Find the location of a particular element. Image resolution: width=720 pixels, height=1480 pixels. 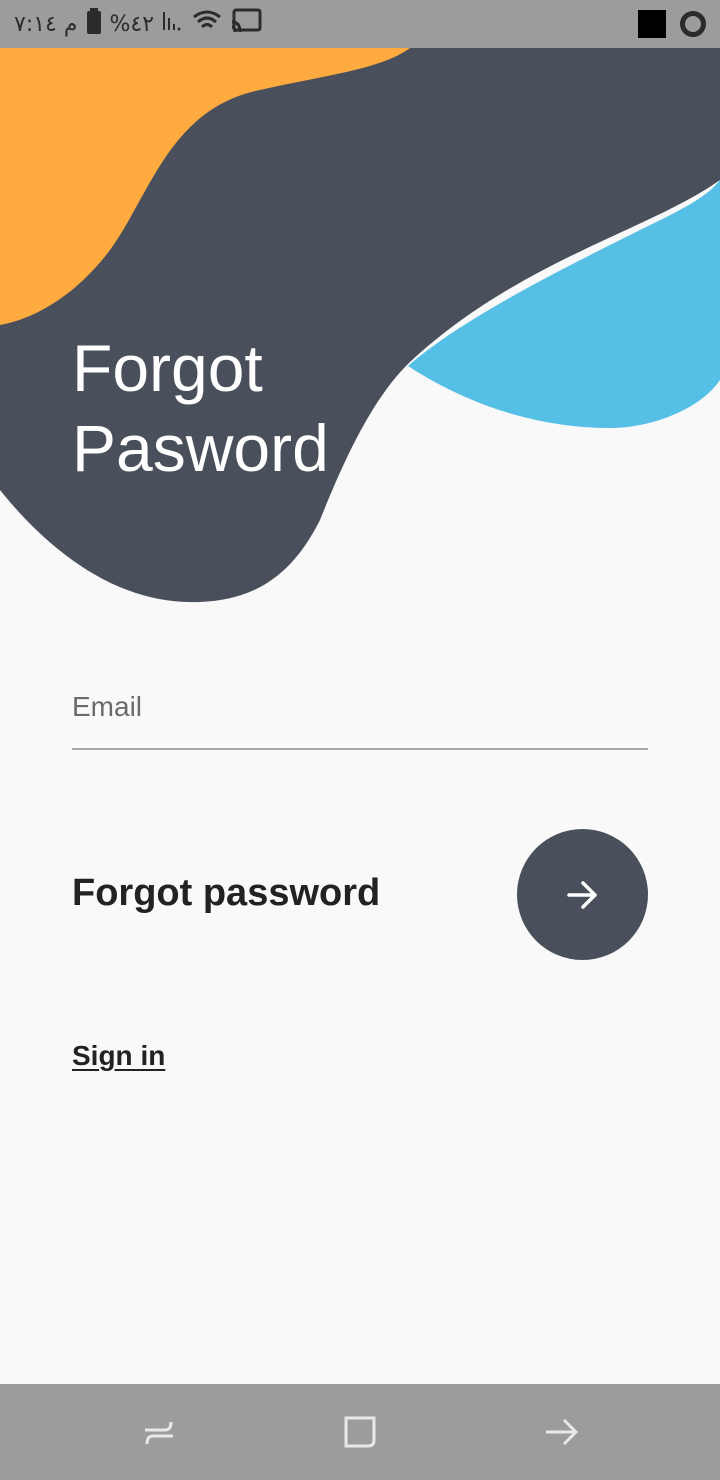

page-title: Forgot Pasword is located at coordinates (200, 408).